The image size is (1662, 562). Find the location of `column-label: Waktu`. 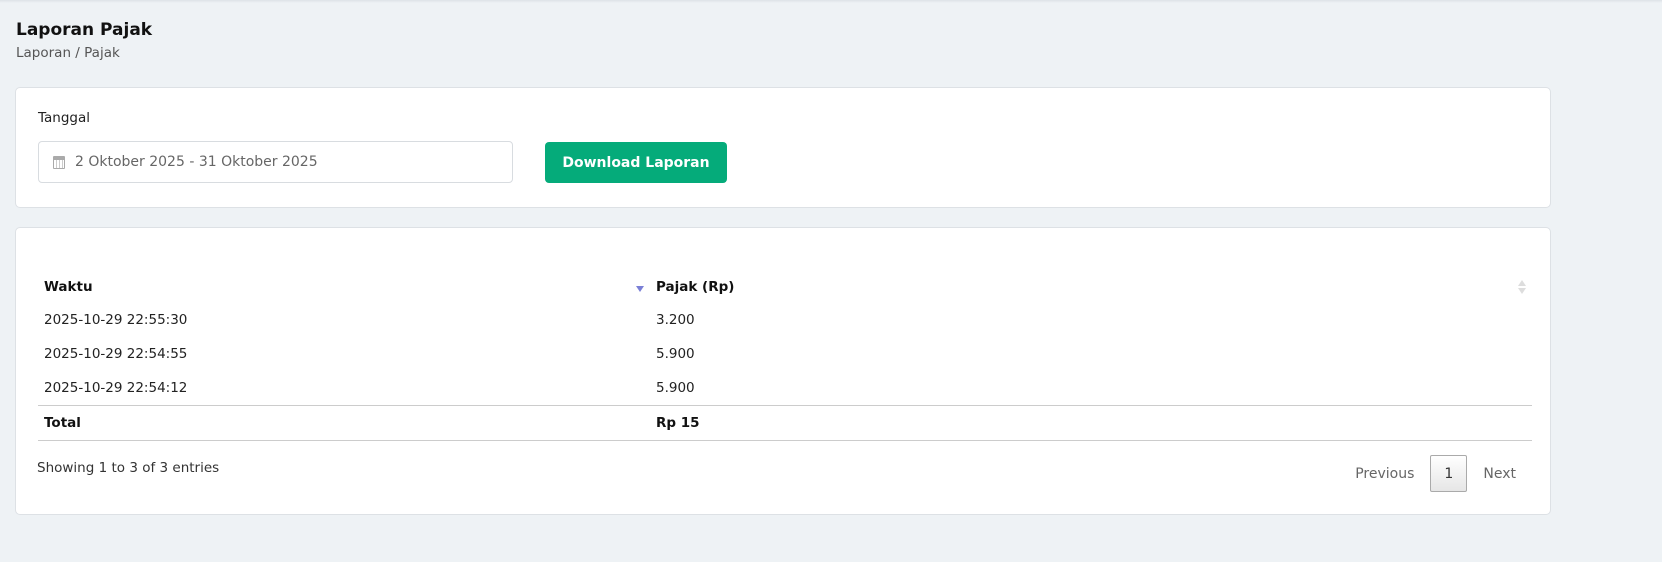

column-label: Waktu is located at coordinates (68, 287).